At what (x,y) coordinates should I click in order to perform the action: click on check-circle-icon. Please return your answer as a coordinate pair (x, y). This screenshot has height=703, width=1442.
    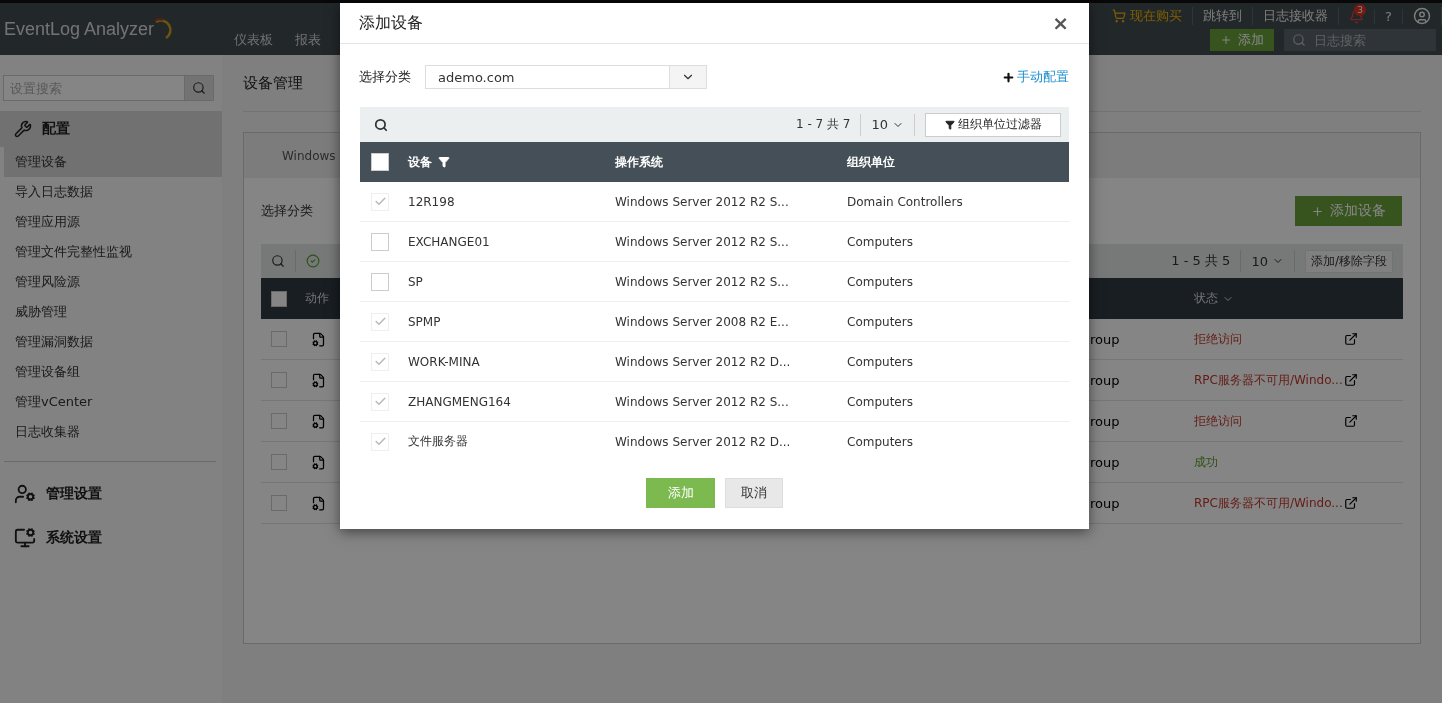
    Looking at the image, I should click on (313, 261).